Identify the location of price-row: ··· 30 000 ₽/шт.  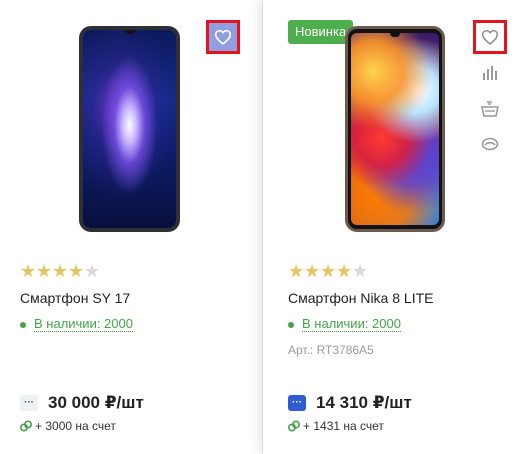
(82, 403).